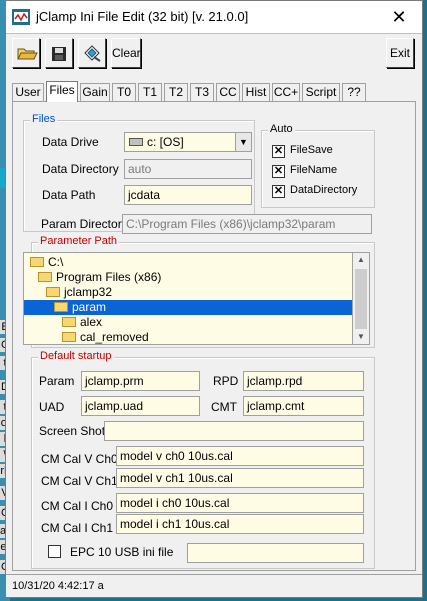 The height and width of the screenshot is (601, 427). I want to click on toolbar: Clear Exit, so click(214, 53).